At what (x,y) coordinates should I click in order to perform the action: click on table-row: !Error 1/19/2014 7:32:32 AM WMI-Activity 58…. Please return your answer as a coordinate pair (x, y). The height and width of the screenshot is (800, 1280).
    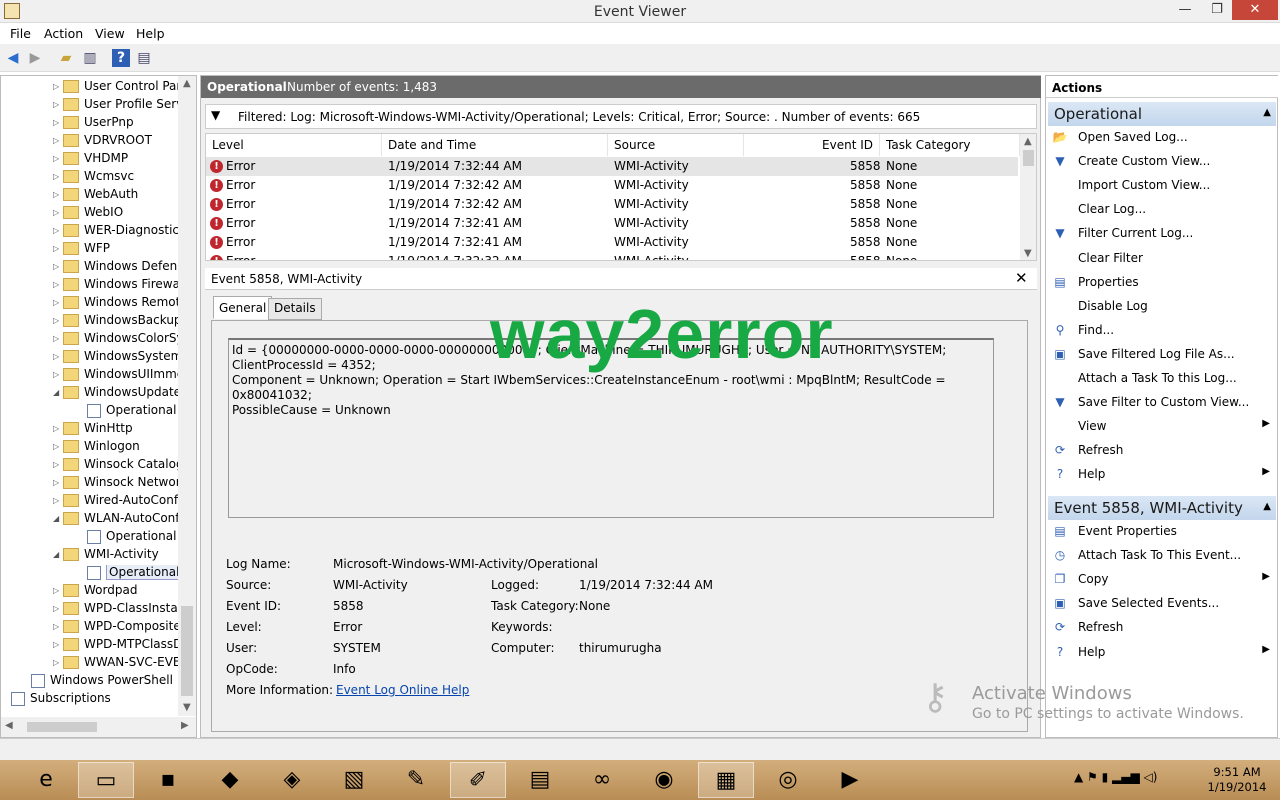
    Looking at the image, I should click on (612, 256).